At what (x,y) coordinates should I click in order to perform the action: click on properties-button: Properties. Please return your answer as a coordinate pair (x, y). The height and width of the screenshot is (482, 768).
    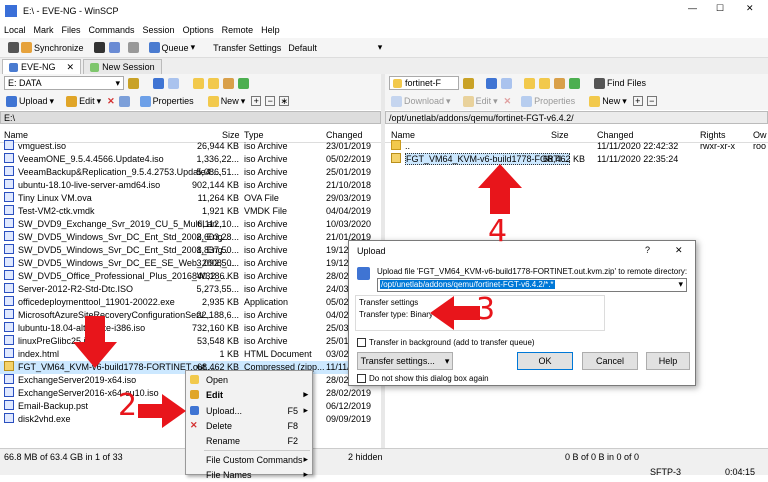
    Looking at the image, I should click on (167, 101).